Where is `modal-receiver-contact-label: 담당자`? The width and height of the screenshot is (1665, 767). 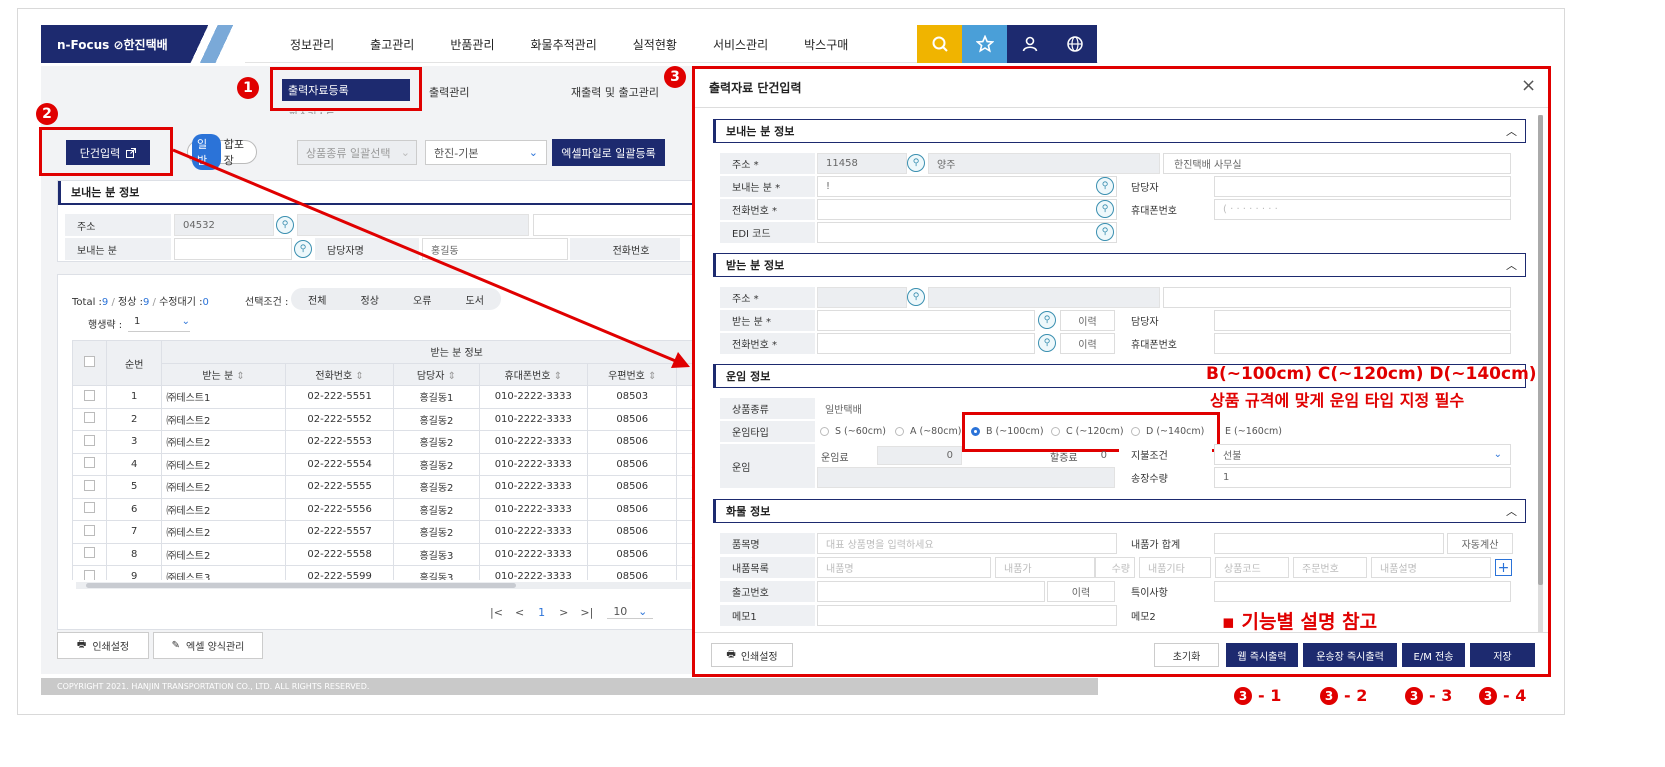
modal-receiver-contact-label: 담당자 is located at coordinates (1165, 320).